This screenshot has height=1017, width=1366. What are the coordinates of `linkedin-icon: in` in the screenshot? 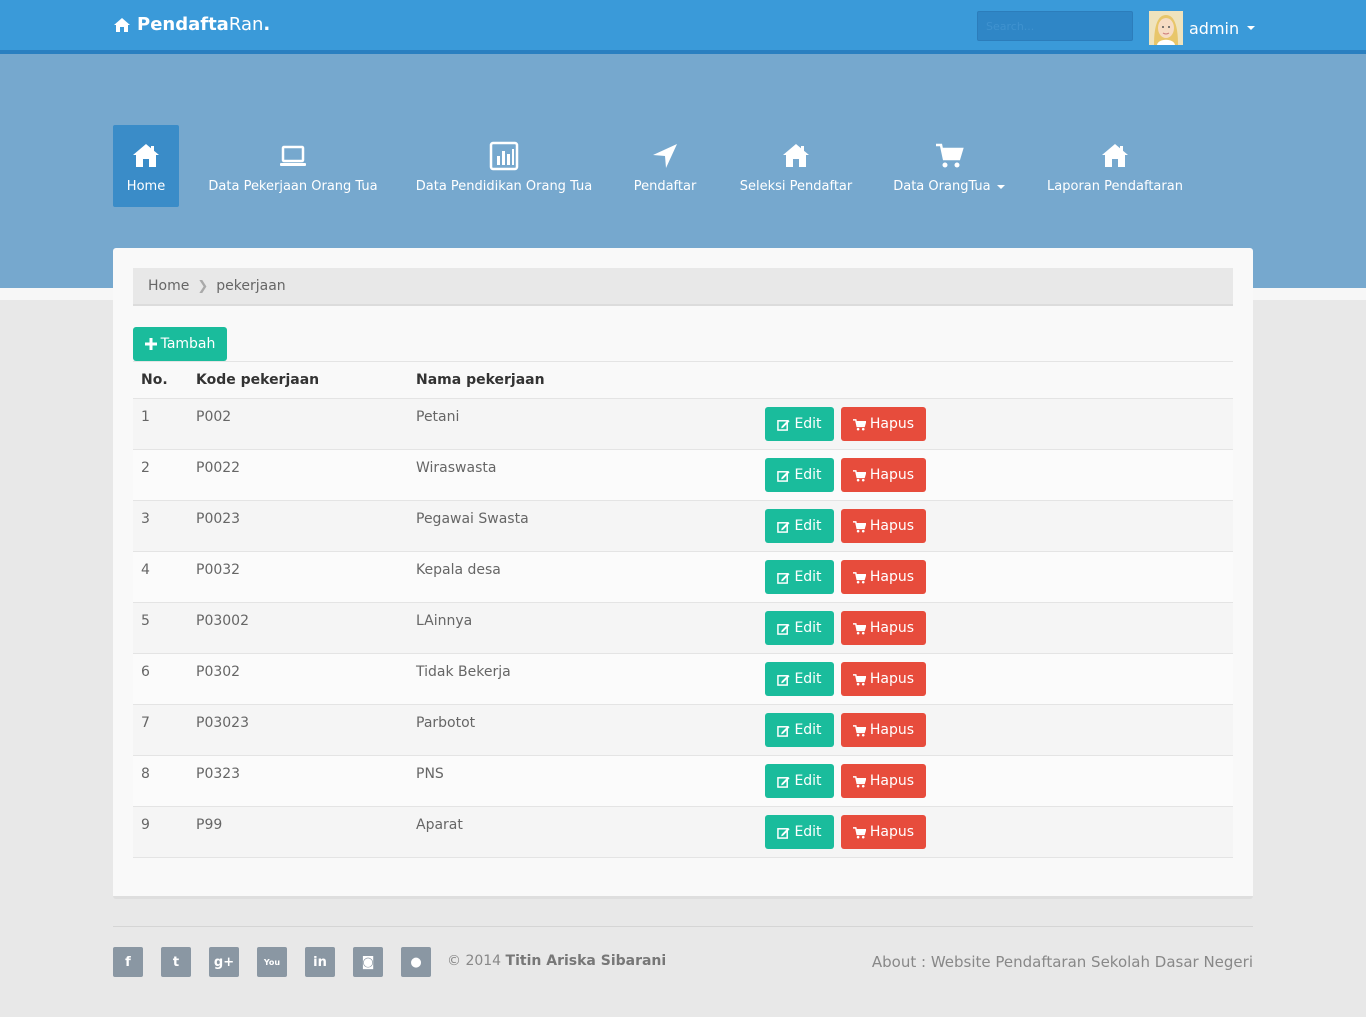 It's located at (320, 962).